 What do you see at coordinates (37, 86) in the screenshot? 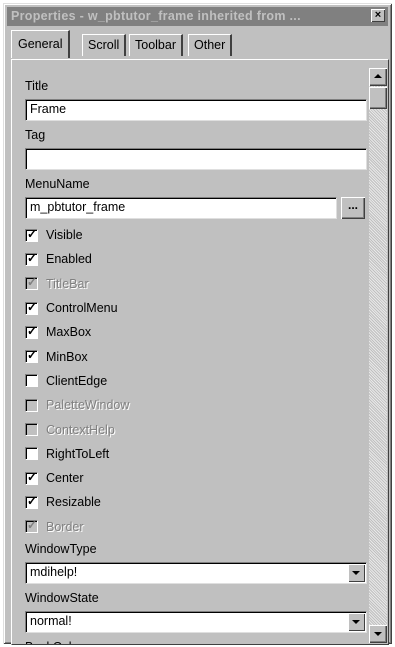
I see `title-label: Title` at bounding box center [37, 86].